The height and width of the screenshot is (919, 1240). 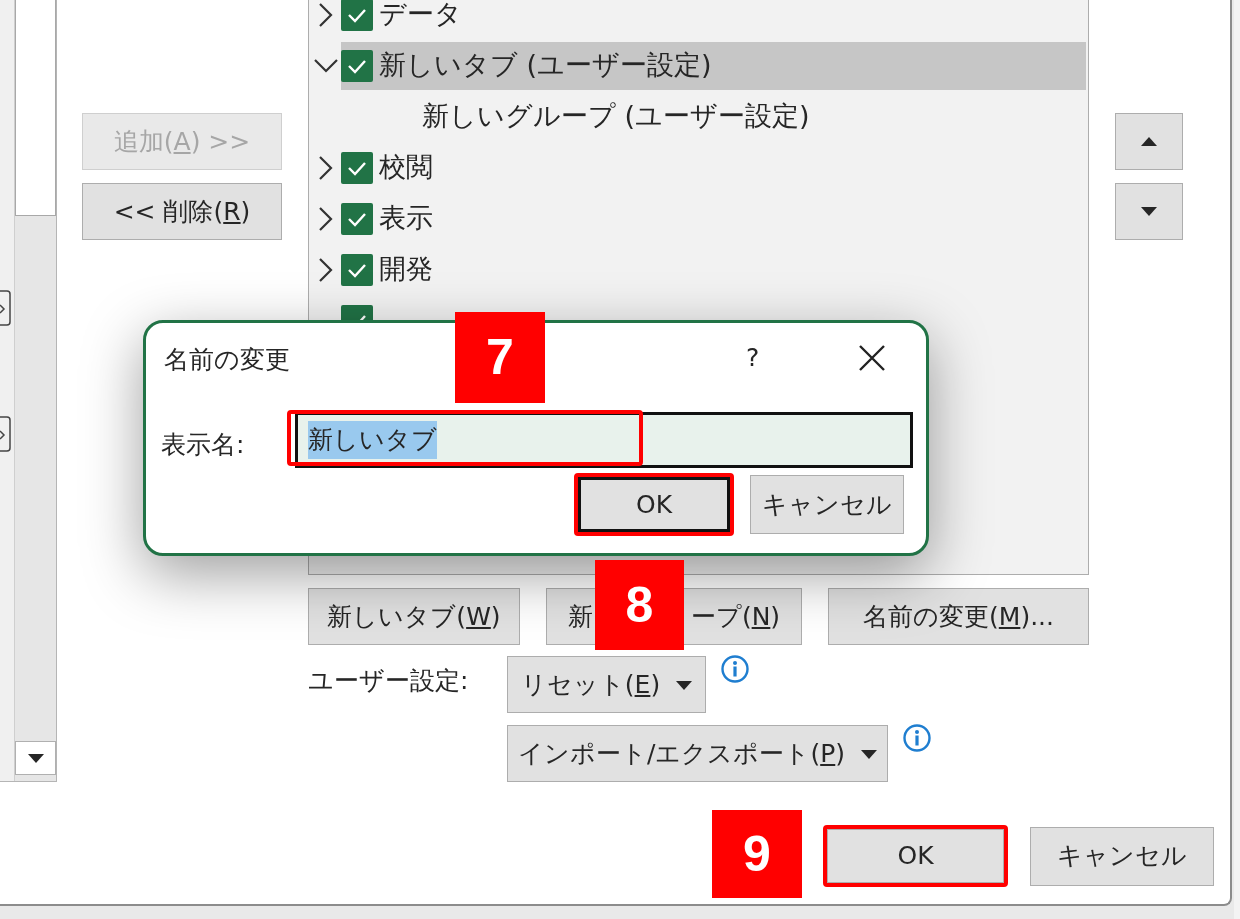 I want to click on step-number-overlay: 7, so click(x=500, y=357).